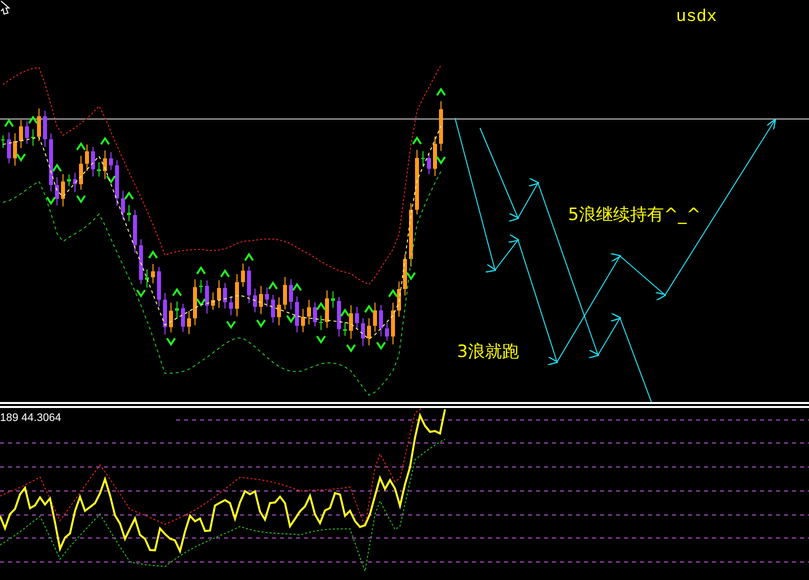 Image resolution: width=809 pixels, height=580 pixels. Describe the element at coordinates (696, 17) in the screenshot. I see `symbol-label: usdx` at that location.